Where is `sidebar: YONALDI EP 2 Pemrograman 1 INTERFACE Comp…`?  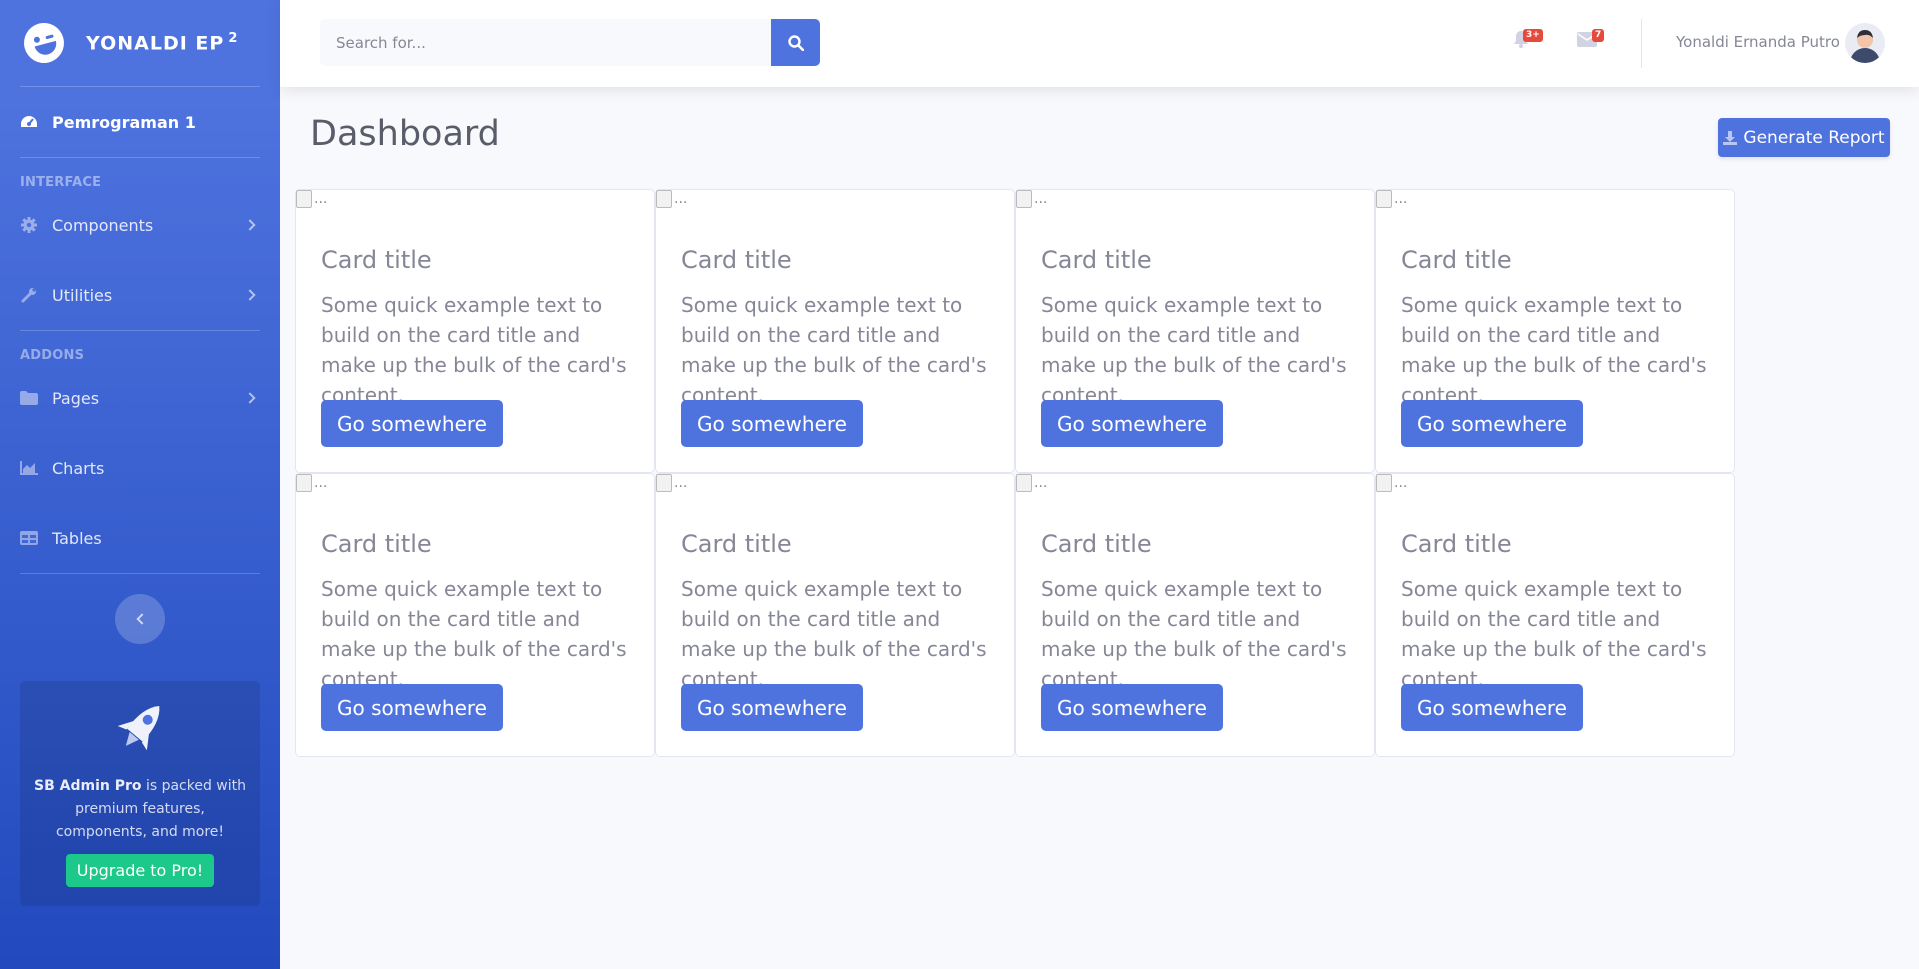
sidebar: YONALDI EP 2 Pemrograman 1 INTERFACE Comp… is located at coordinates (140, 484).